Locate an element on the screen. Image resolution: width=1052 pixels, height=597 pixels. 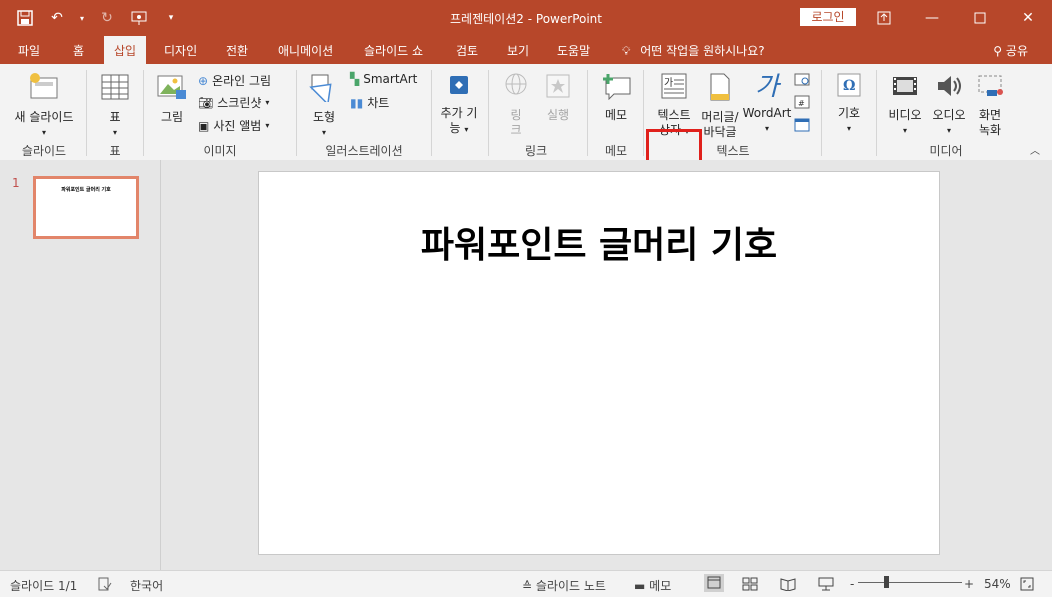
status-bar: 슬라이드 1/1 한국어 ≙ 슬라이드 노트 ▬ 메모 - + 54% is located at coordinates (526, 583).